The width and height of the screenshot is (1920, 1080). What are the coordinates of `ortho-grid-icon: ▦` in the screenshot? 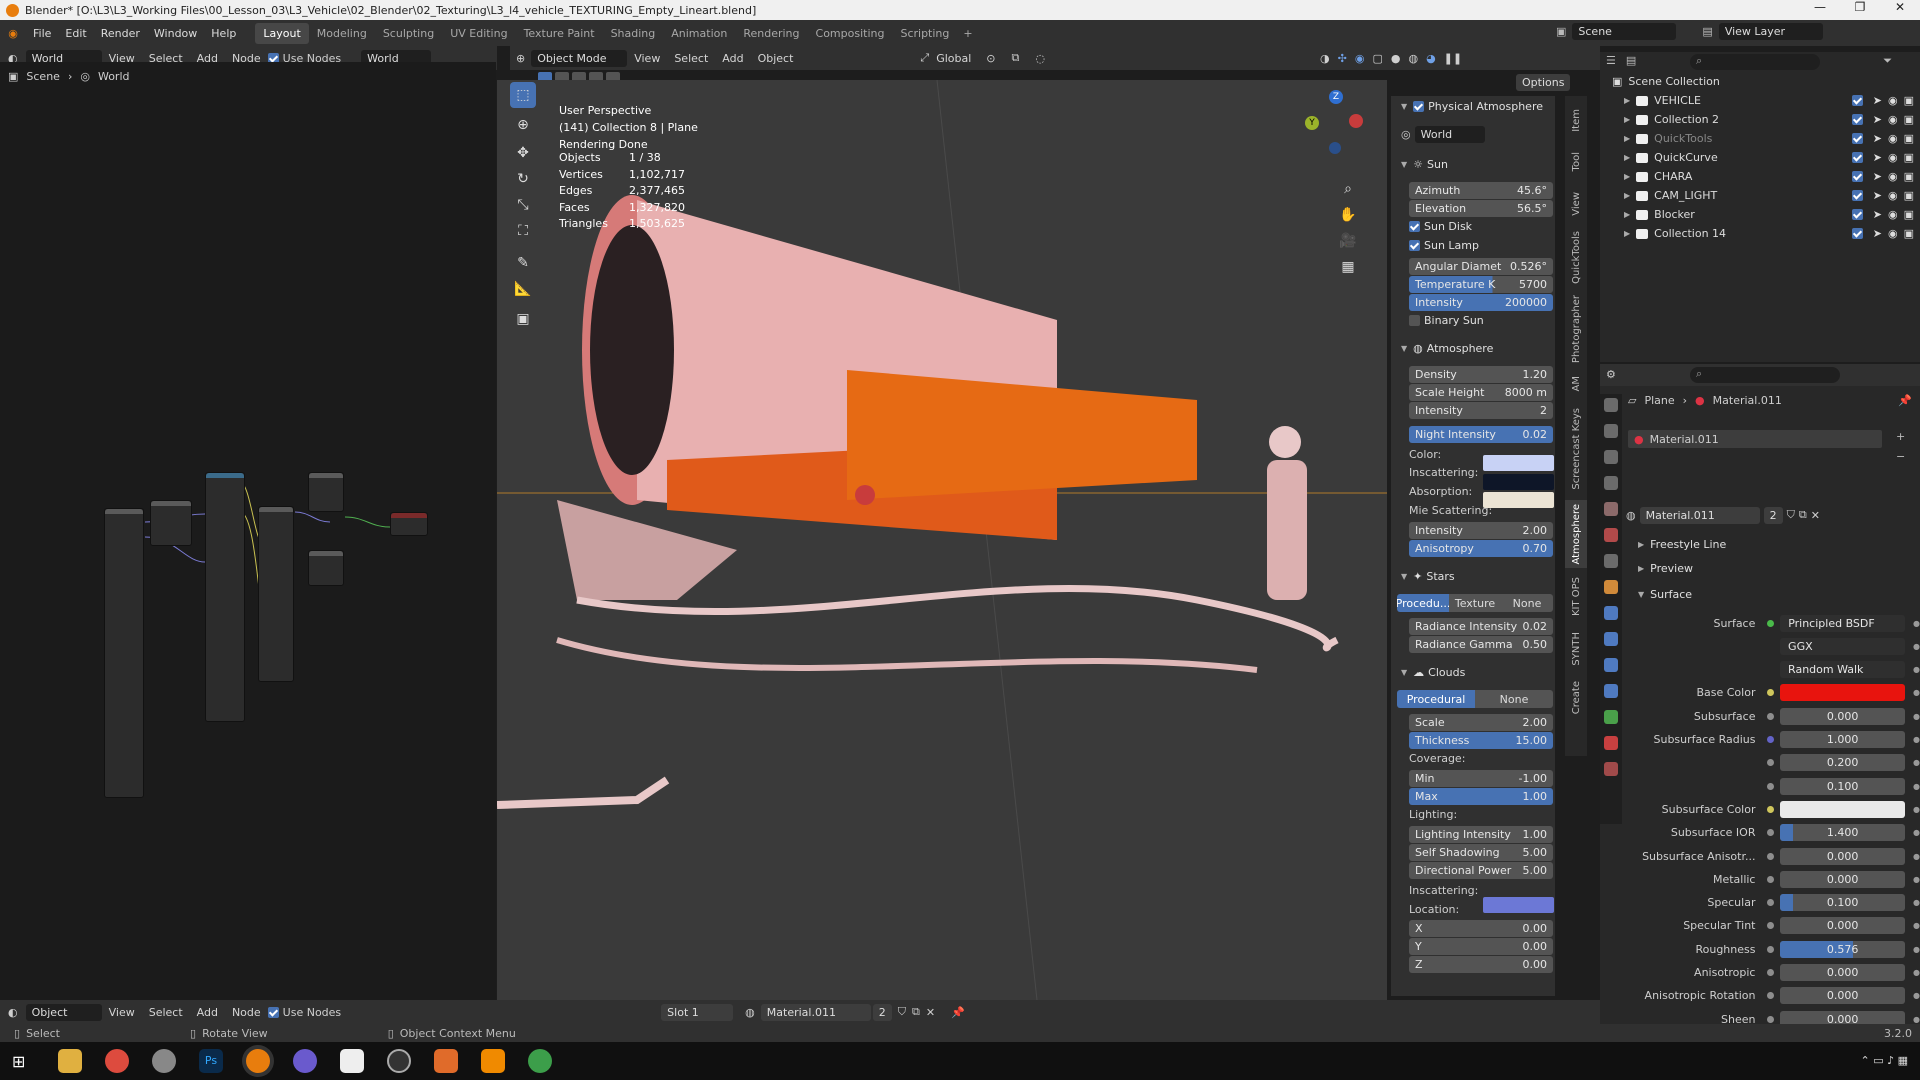 It's located at (1348, 267).